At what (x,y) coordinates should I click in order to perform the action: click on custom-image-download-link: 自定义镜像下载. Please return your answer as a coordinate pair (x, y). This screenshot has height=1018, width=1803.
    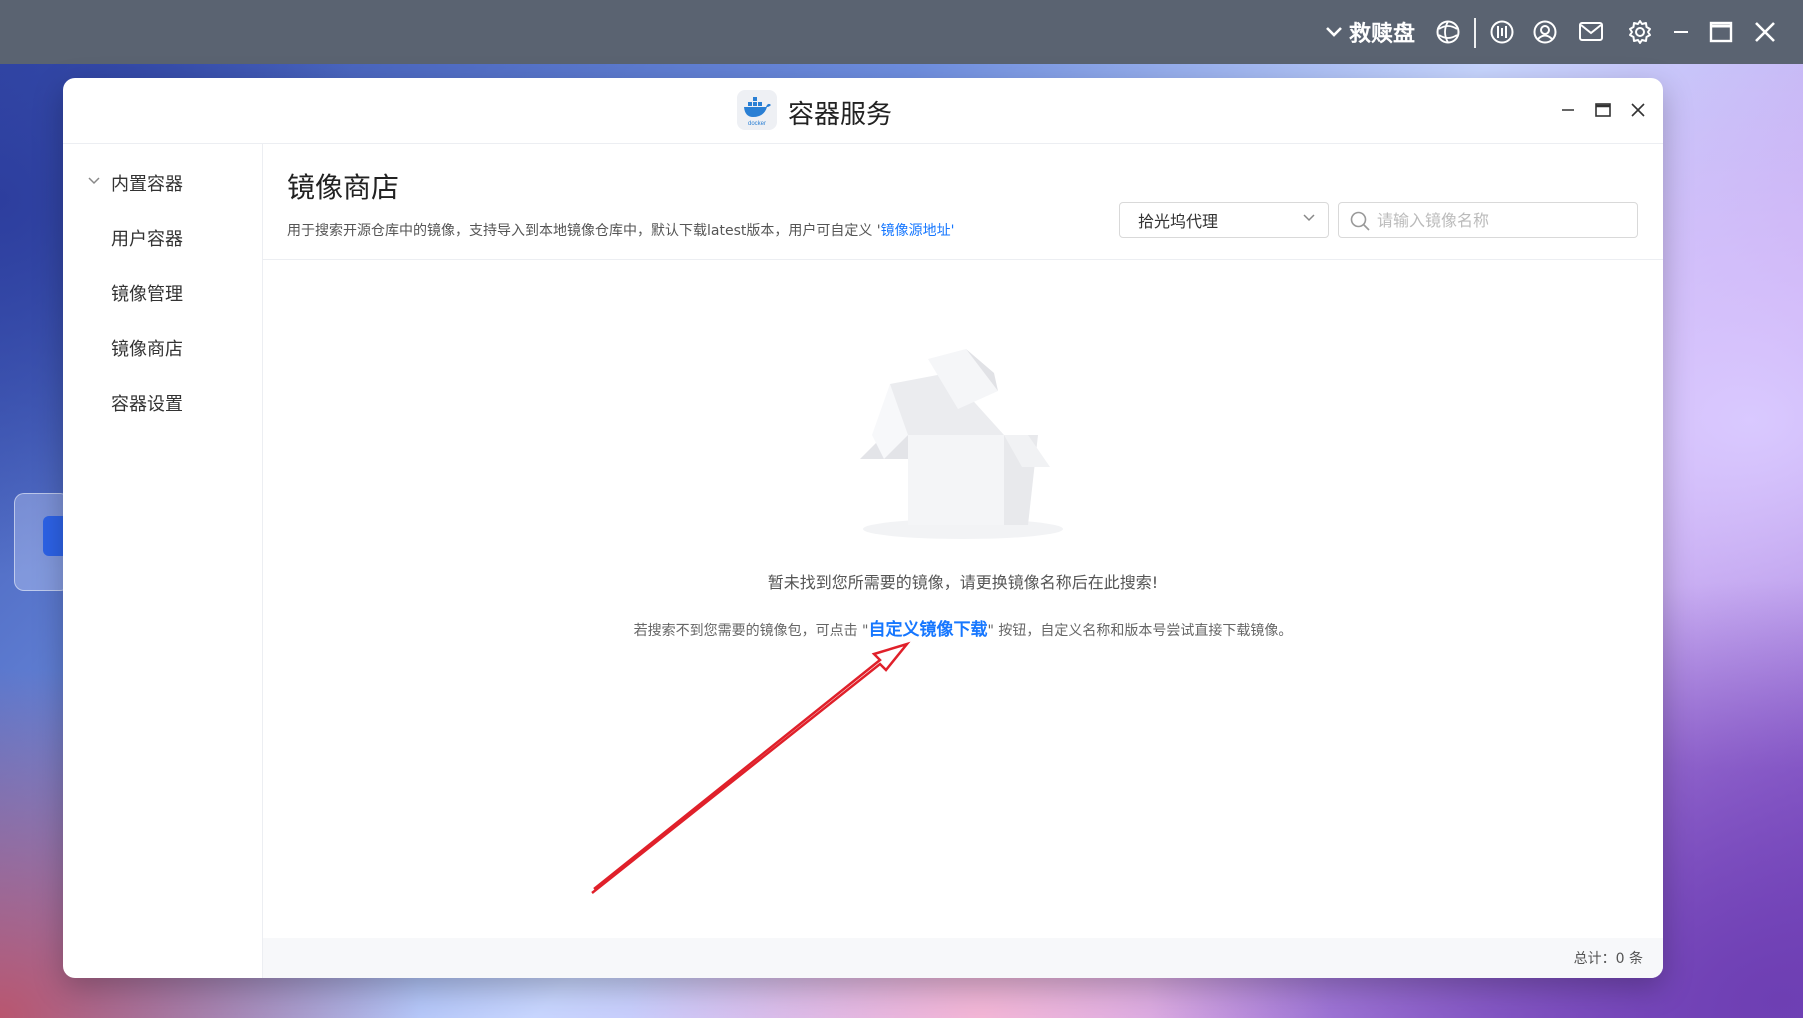
    Looking at the image, I should click on (928, 630).